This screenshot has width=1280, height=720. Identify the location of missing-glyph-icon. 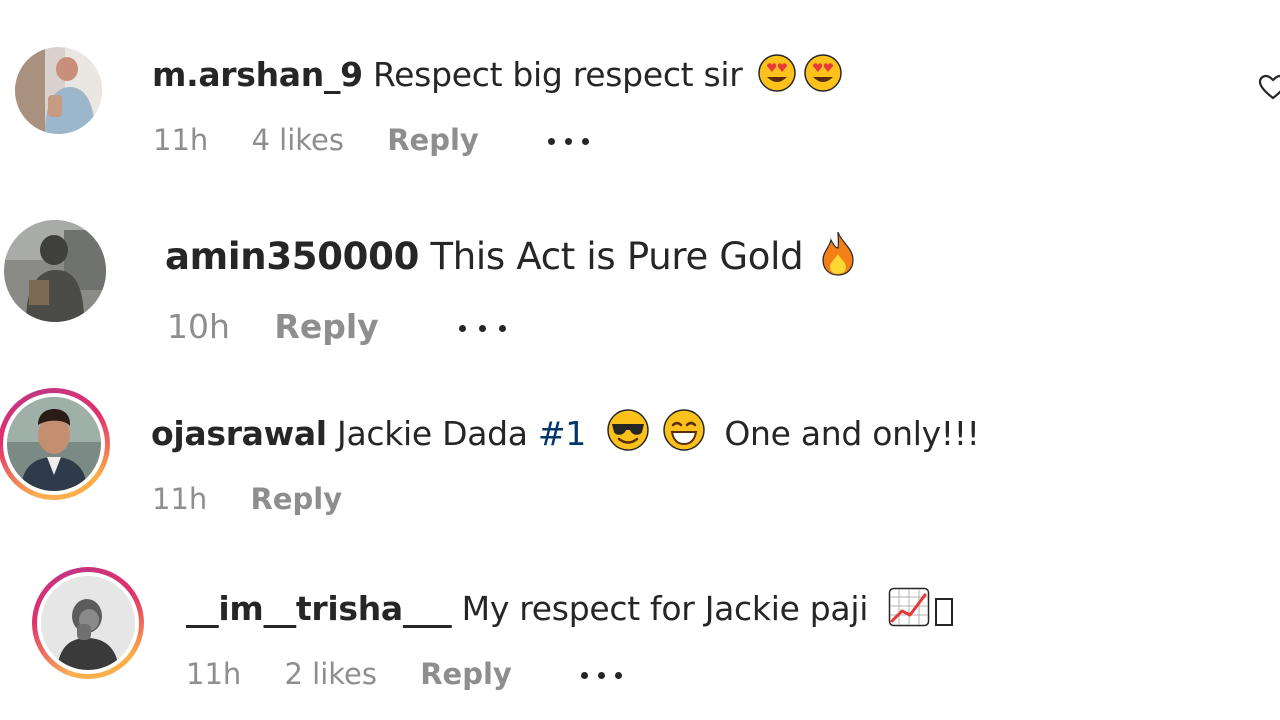
(944, 616).